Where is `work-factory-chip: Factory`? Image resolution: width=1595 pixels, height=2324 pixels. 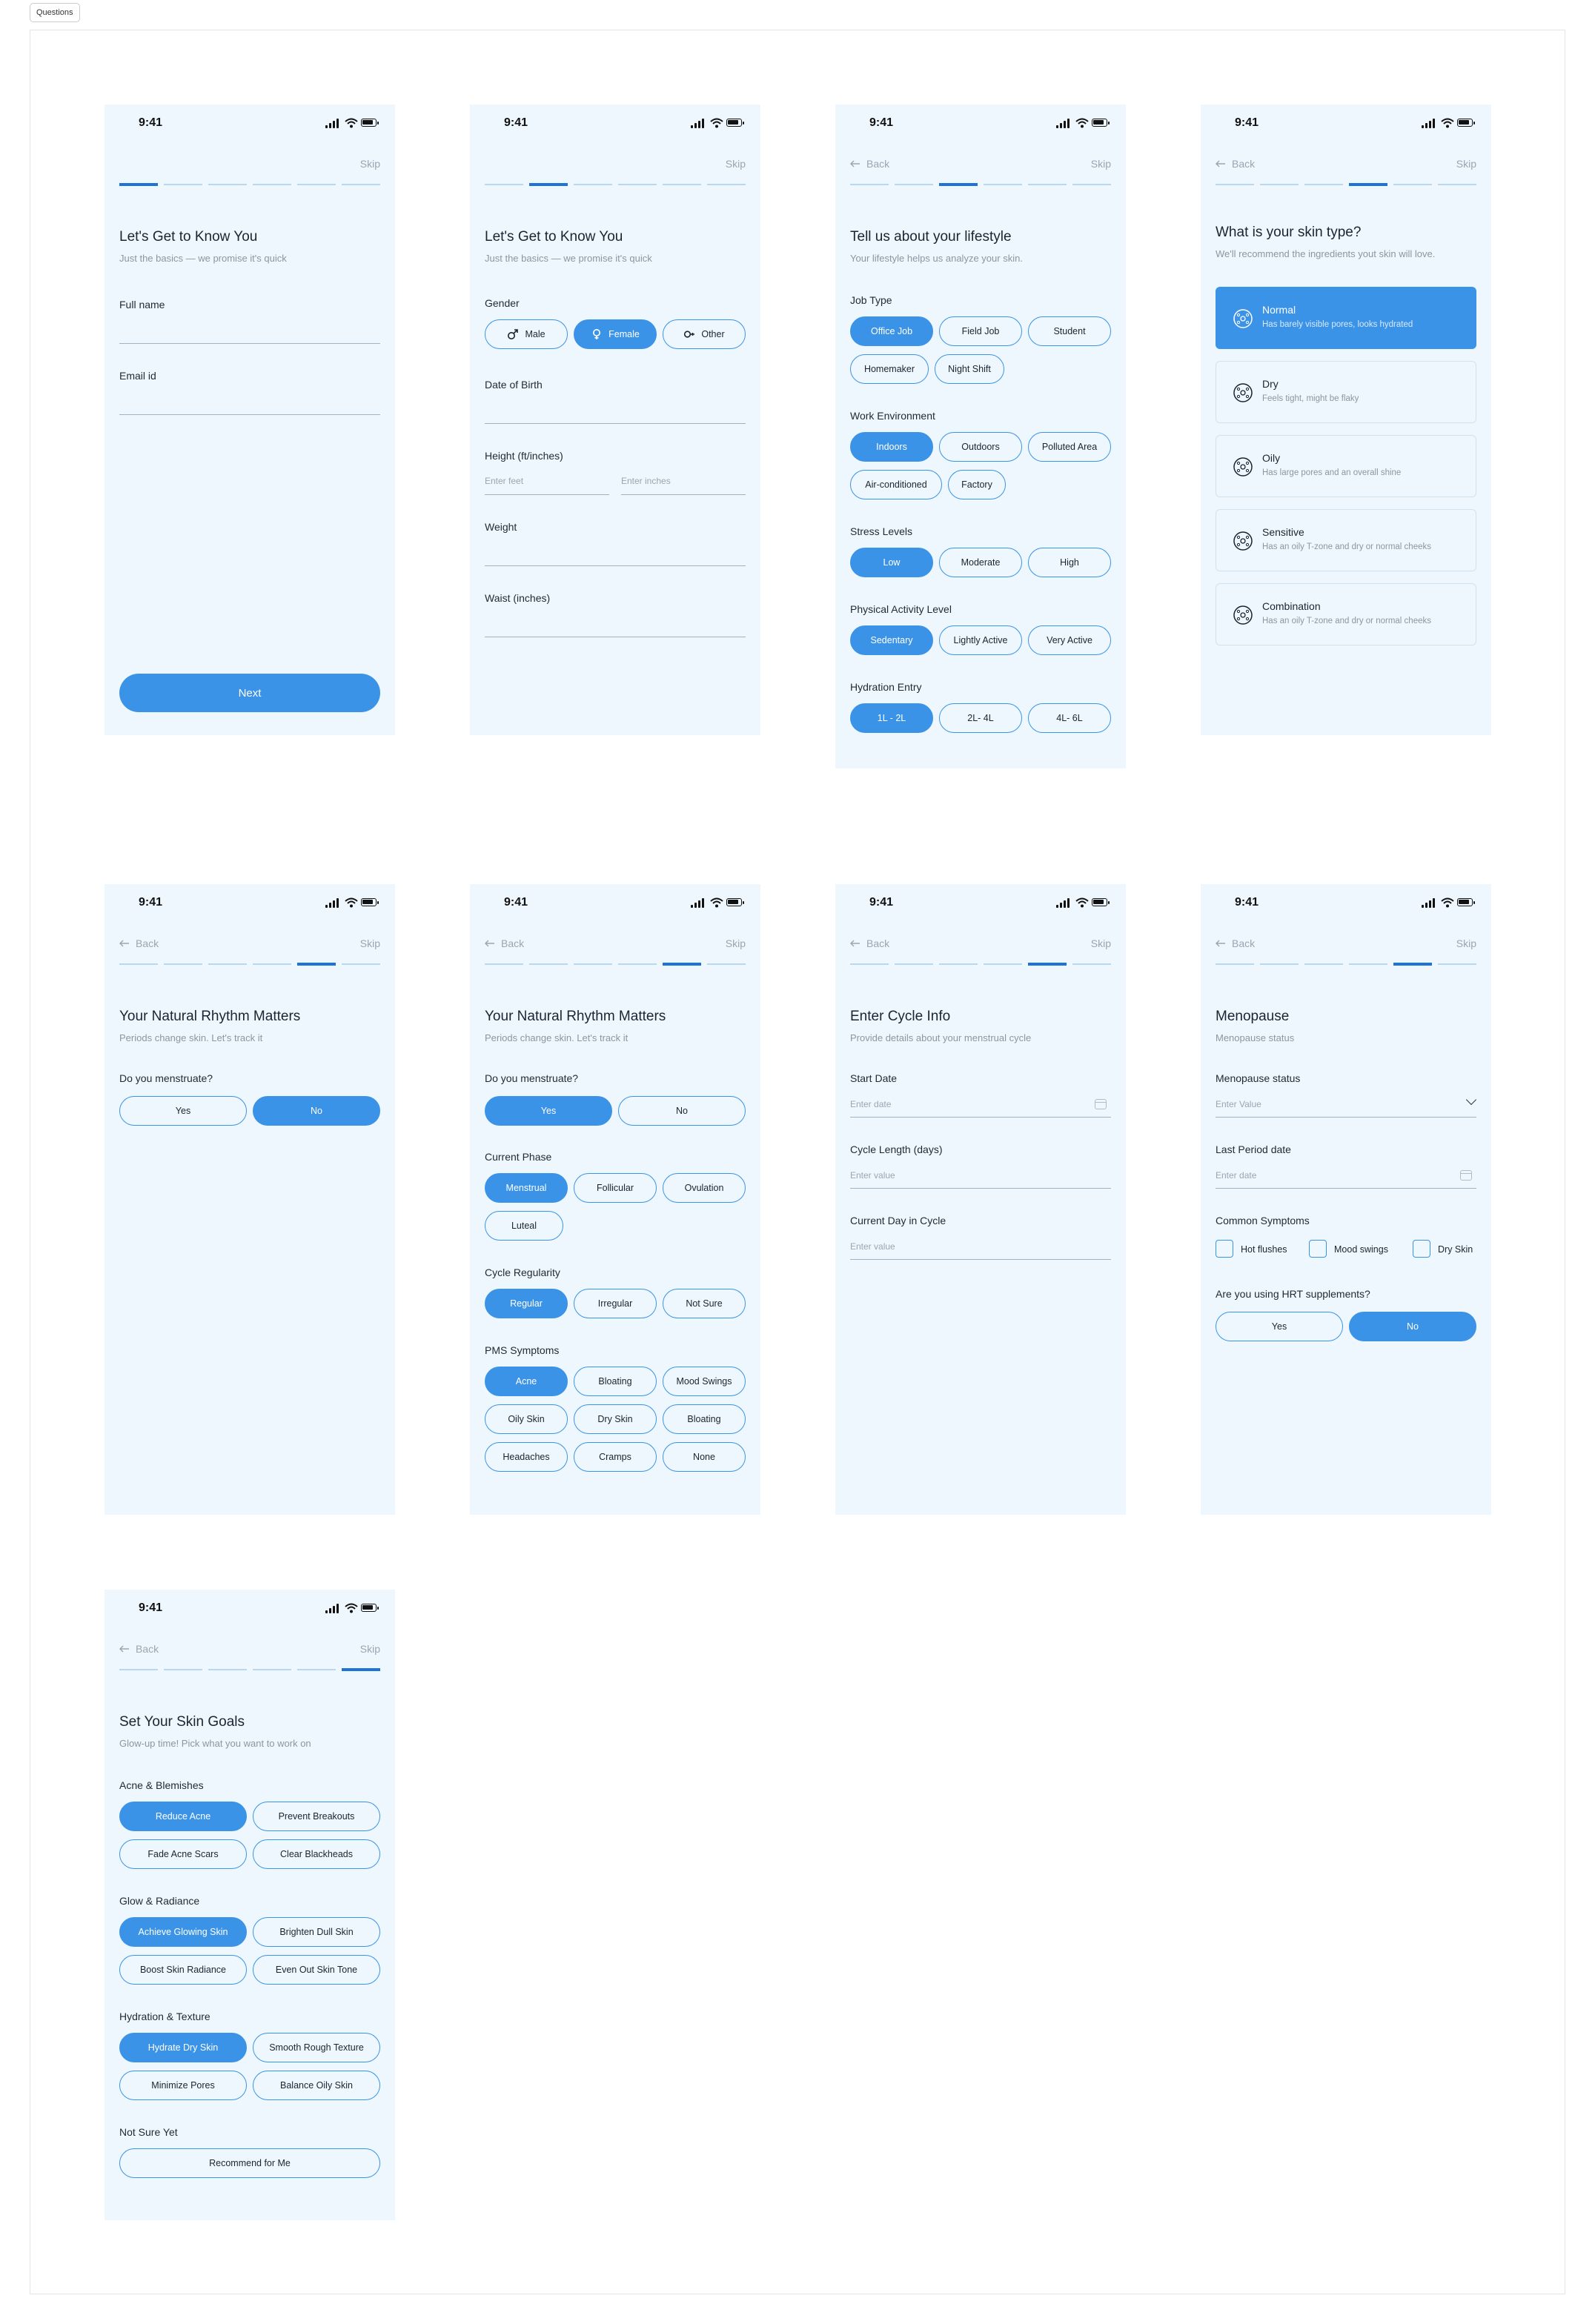
work-factory-chip: Factory is located at coordinates (977, 484).